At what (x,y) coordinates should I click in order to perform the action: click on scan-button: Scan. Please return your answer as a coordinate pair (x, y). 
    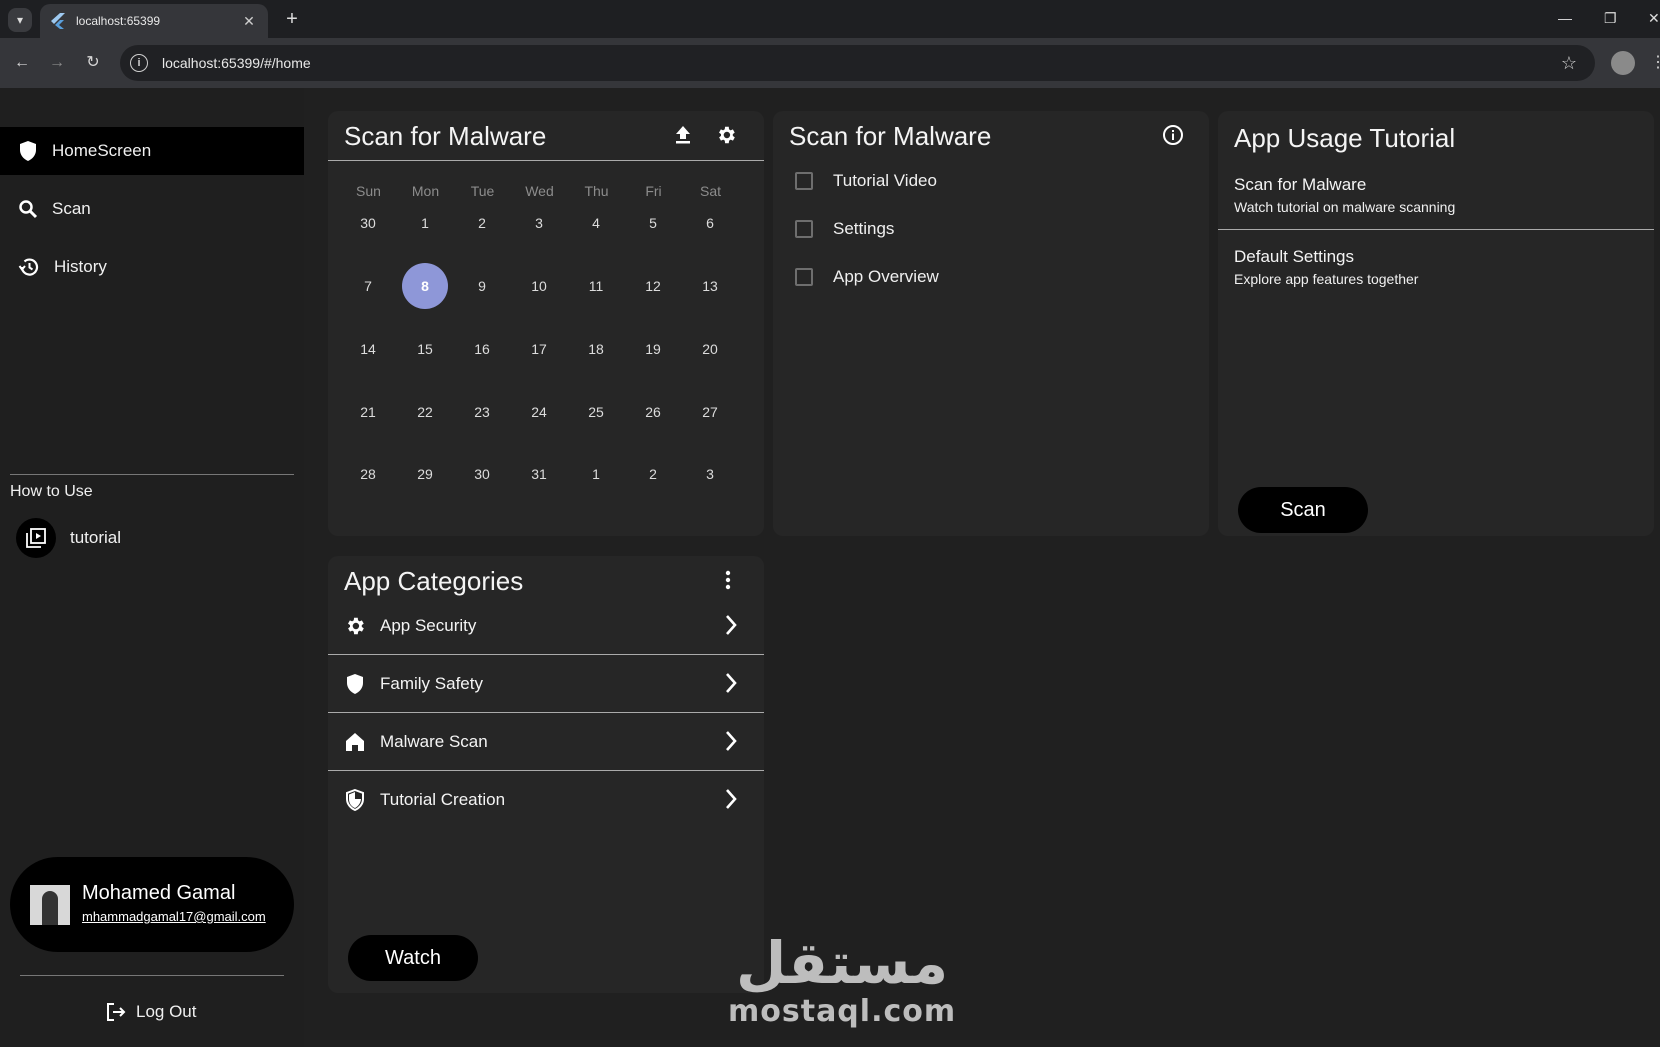
    Looking at the image, I should click on (1303, 510).